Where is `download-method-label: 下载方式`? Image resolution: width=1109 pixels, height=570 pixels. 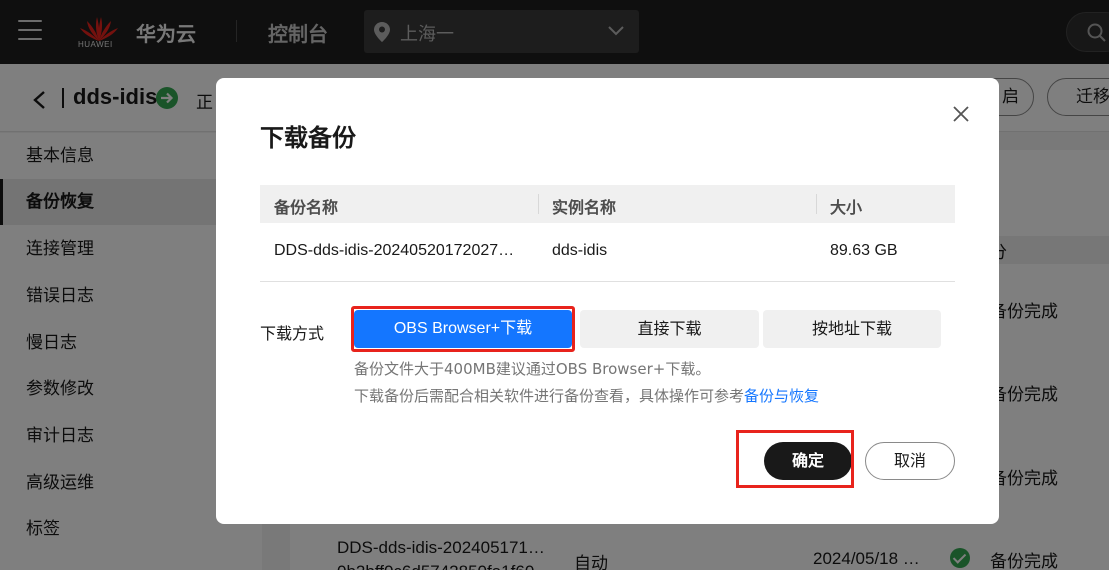
download-method-label: 下载方式 is located at coordinates (292, 333).